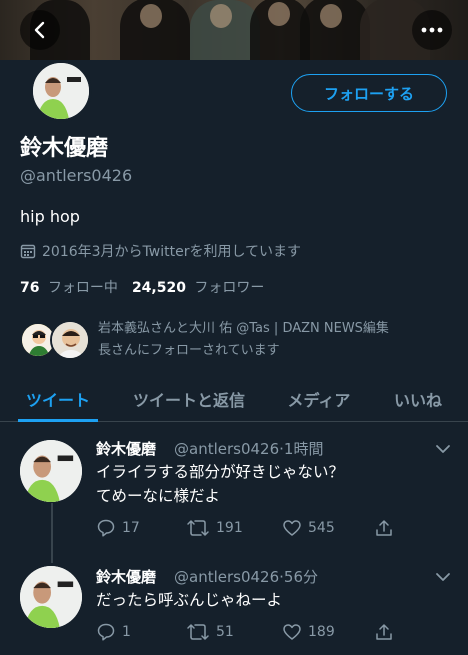  I want to click on following-label: フォロー中, so click(82, 288).